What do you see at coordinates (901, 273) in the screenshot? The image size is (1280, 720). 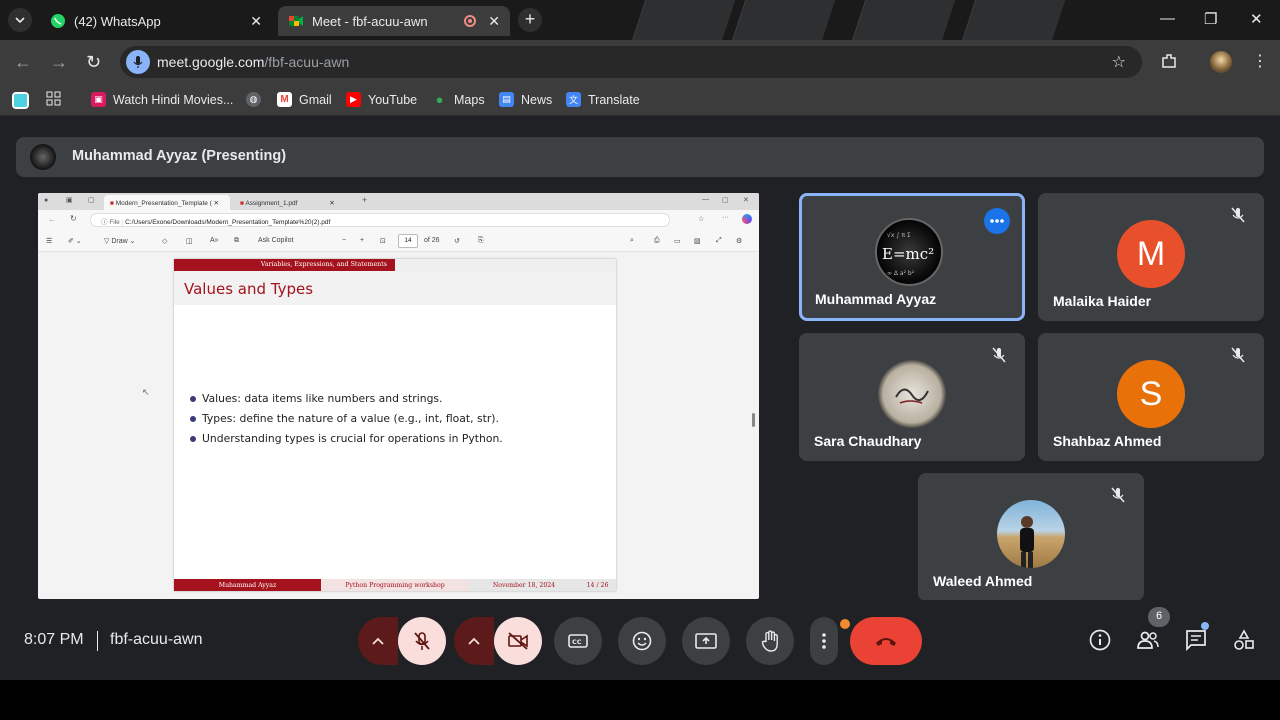 I see `svg-text: ∞ Δ a² b²` at bounding box center [901, 273].